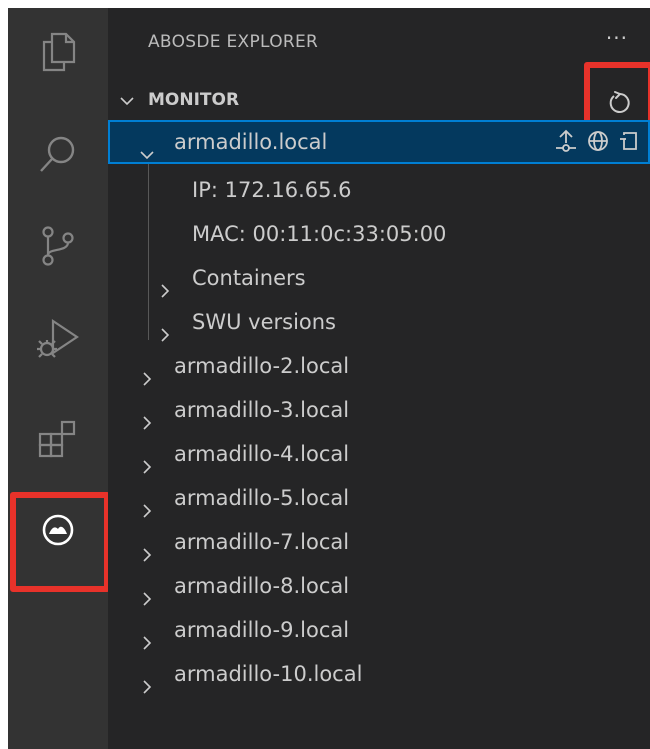 Image resolution: width=650 pixels, height=749 pixels. Describe the element at coordinates (379, 322) in the screenshot. I see `swu-versions-row: SWU versions` at that location.